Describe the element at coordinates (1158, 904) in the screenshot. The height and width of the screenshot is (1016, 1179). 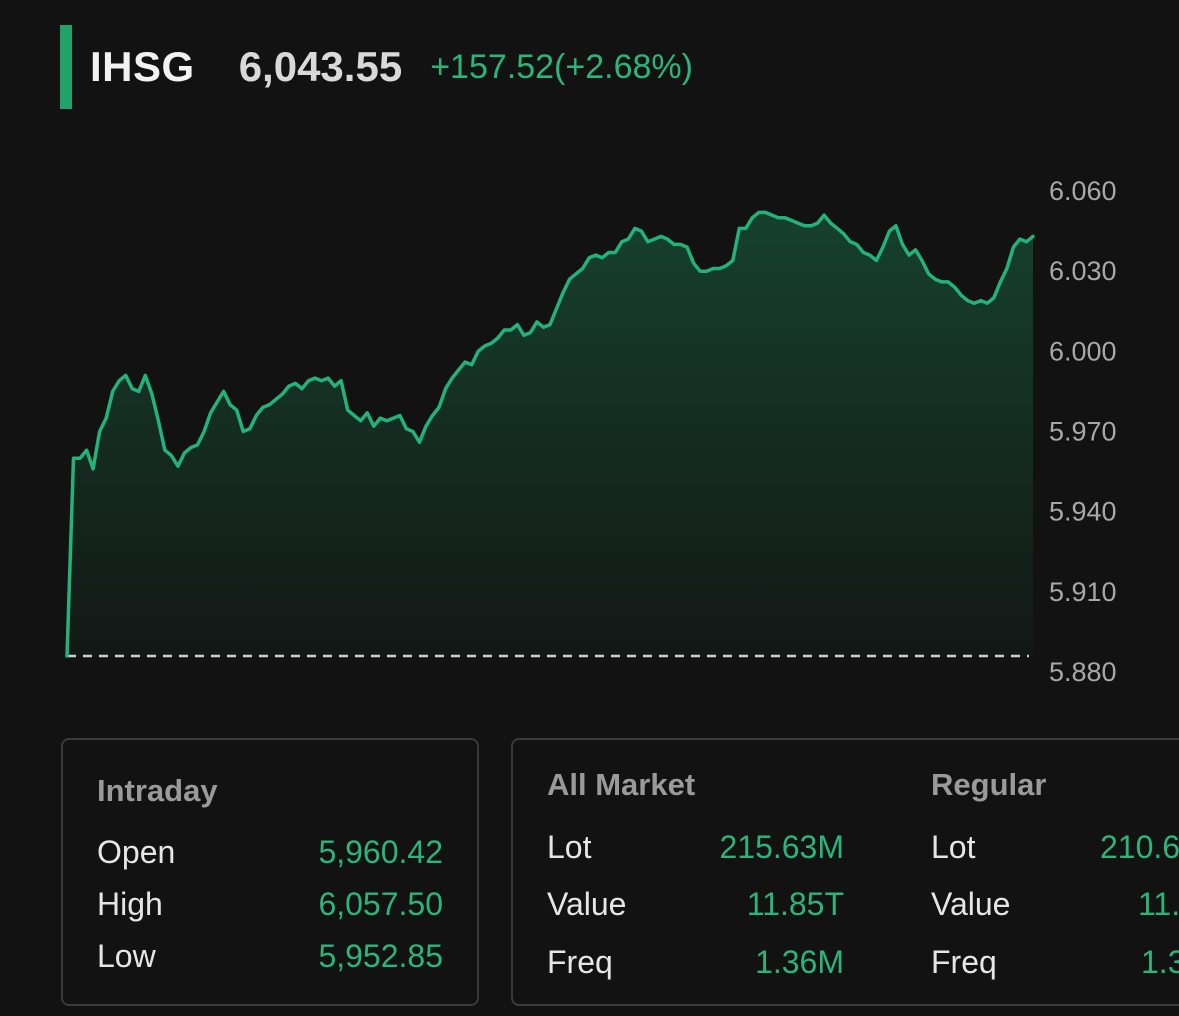
I see `regular-value-value: 11.3` at that location.